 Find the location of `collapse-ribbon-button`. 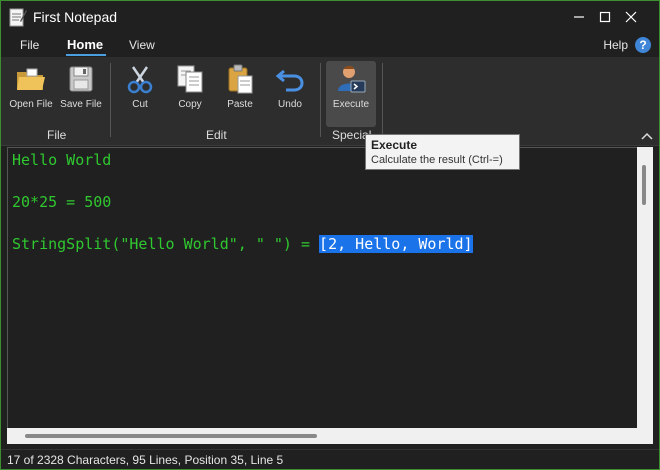

collapse-ribbon-button is located at coordinates (647, 136).